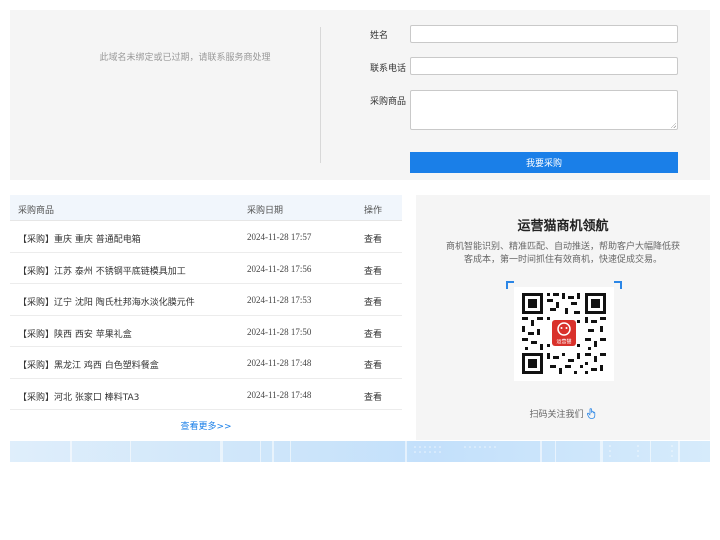  Describe the element at coordinates (279, 268) in the screenshot. I see `row-date: 2024-11-28 17:56` at that location.